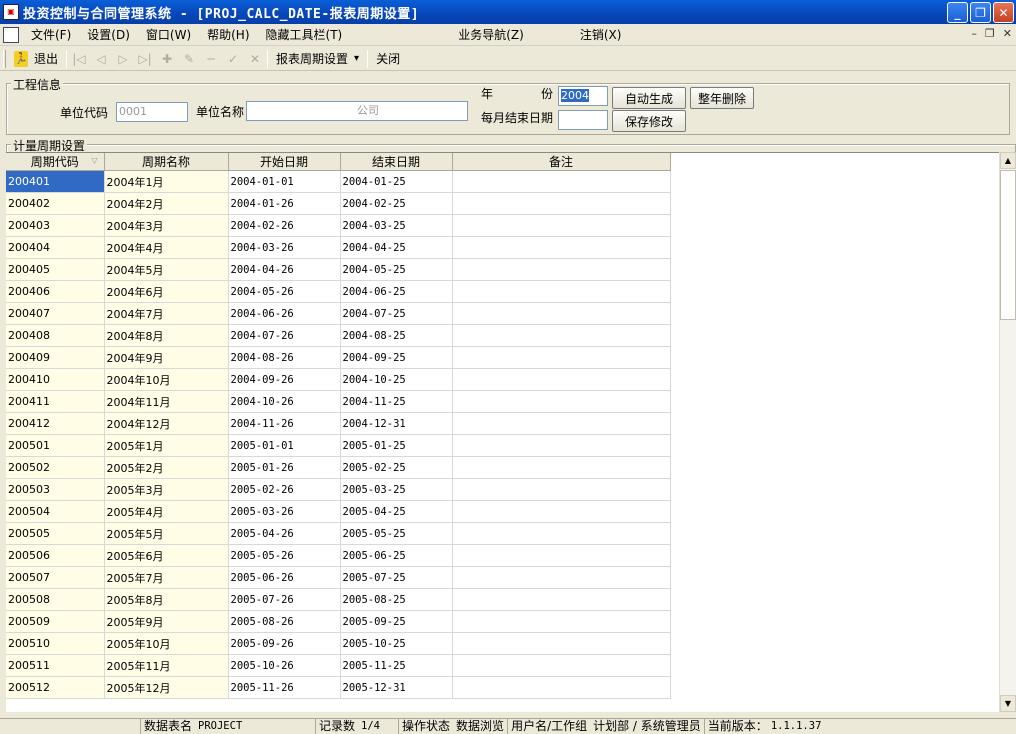 Image resolution: width=1016 pixels, height=734 pixels. Describe the element at coordinates (55, 247) in the screenshot. I see `period-code-cell: 200404` at that location.